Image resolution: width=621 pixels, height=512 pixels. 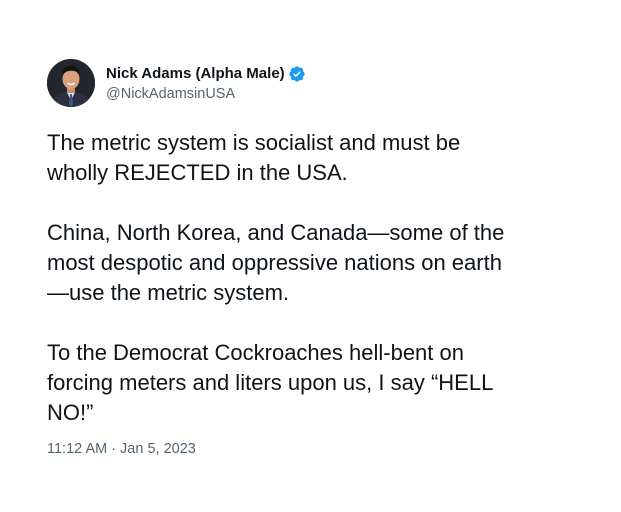 I want to click on name-row: Nick Adams (Alpha Male), so click(x=206, y=74).